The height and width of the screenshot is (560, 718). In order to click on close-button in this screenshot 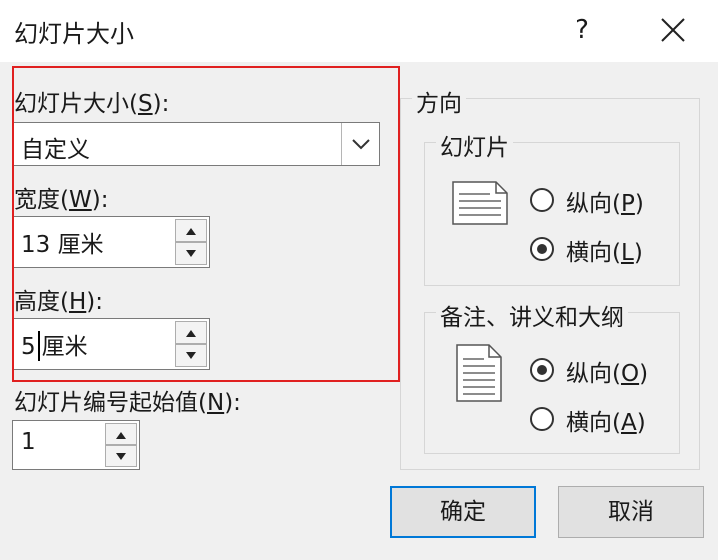, I will do `click(673, 30)`.